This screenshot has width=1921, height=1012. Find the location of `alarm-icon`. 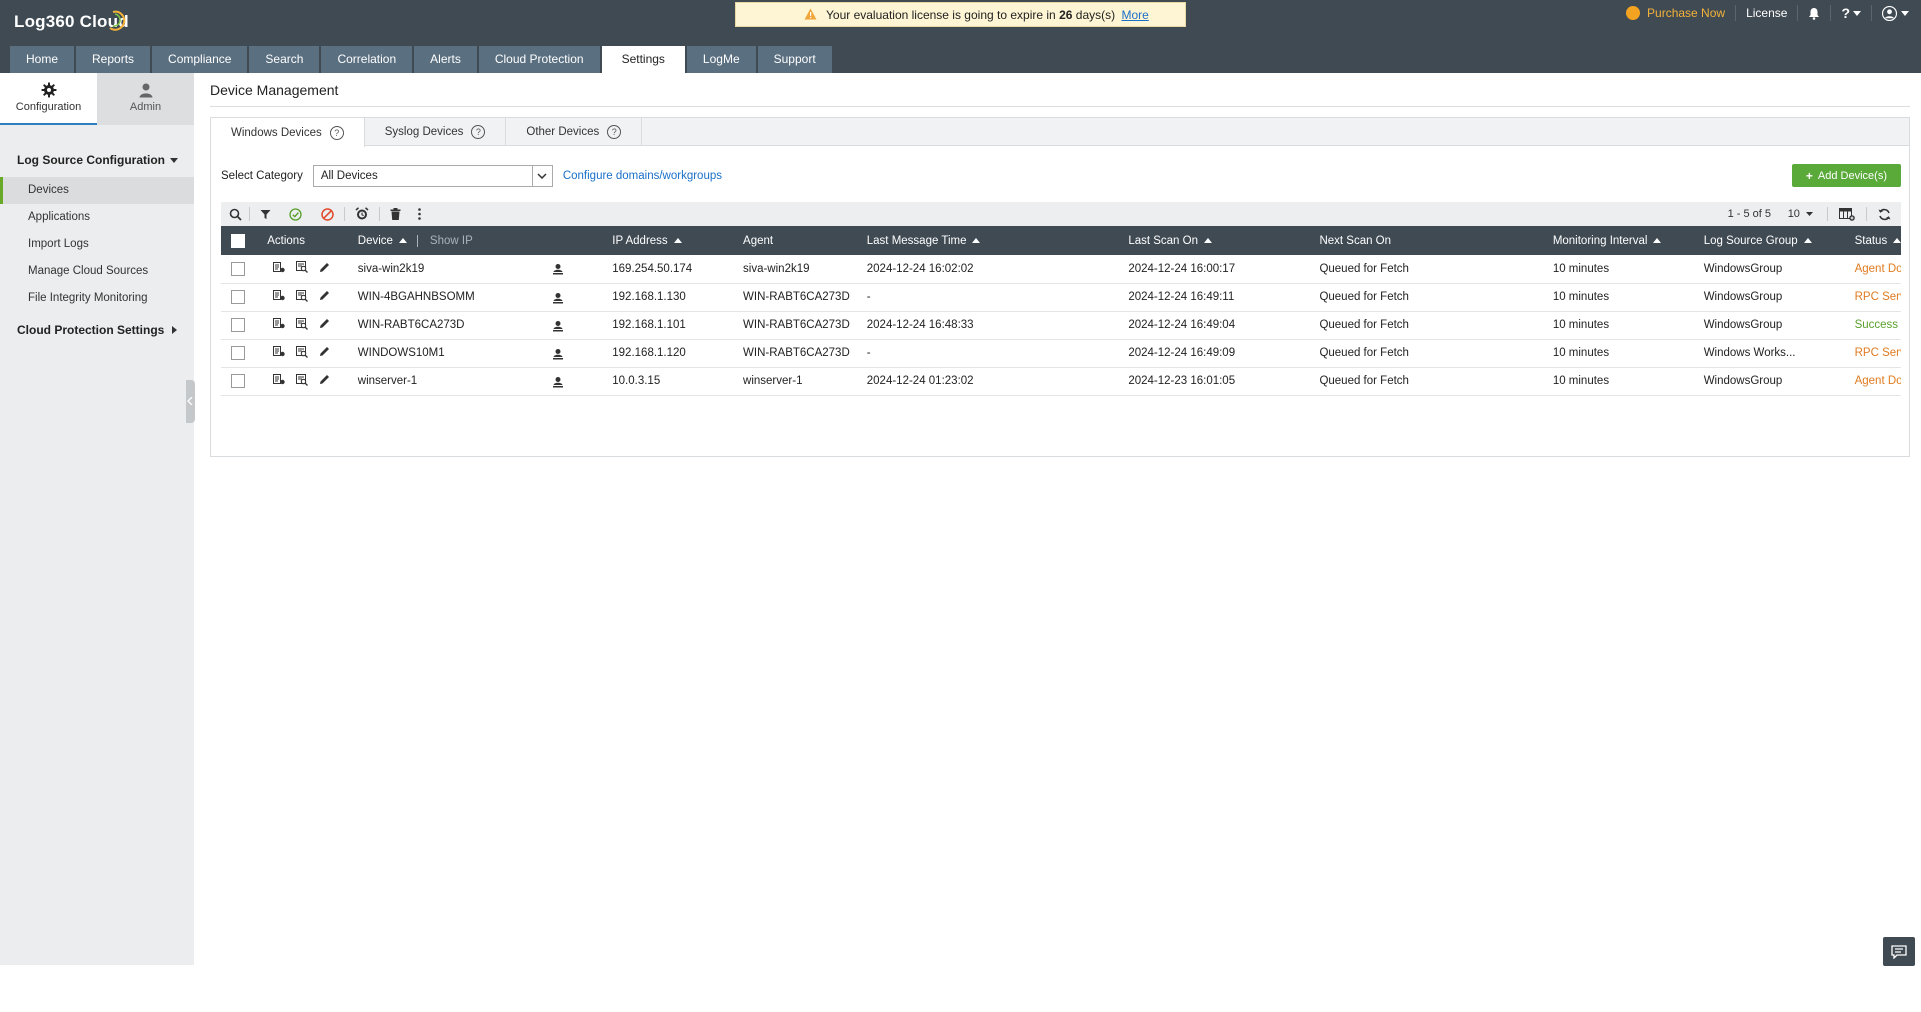

alarm-icon is located at coordinates (362, 214).